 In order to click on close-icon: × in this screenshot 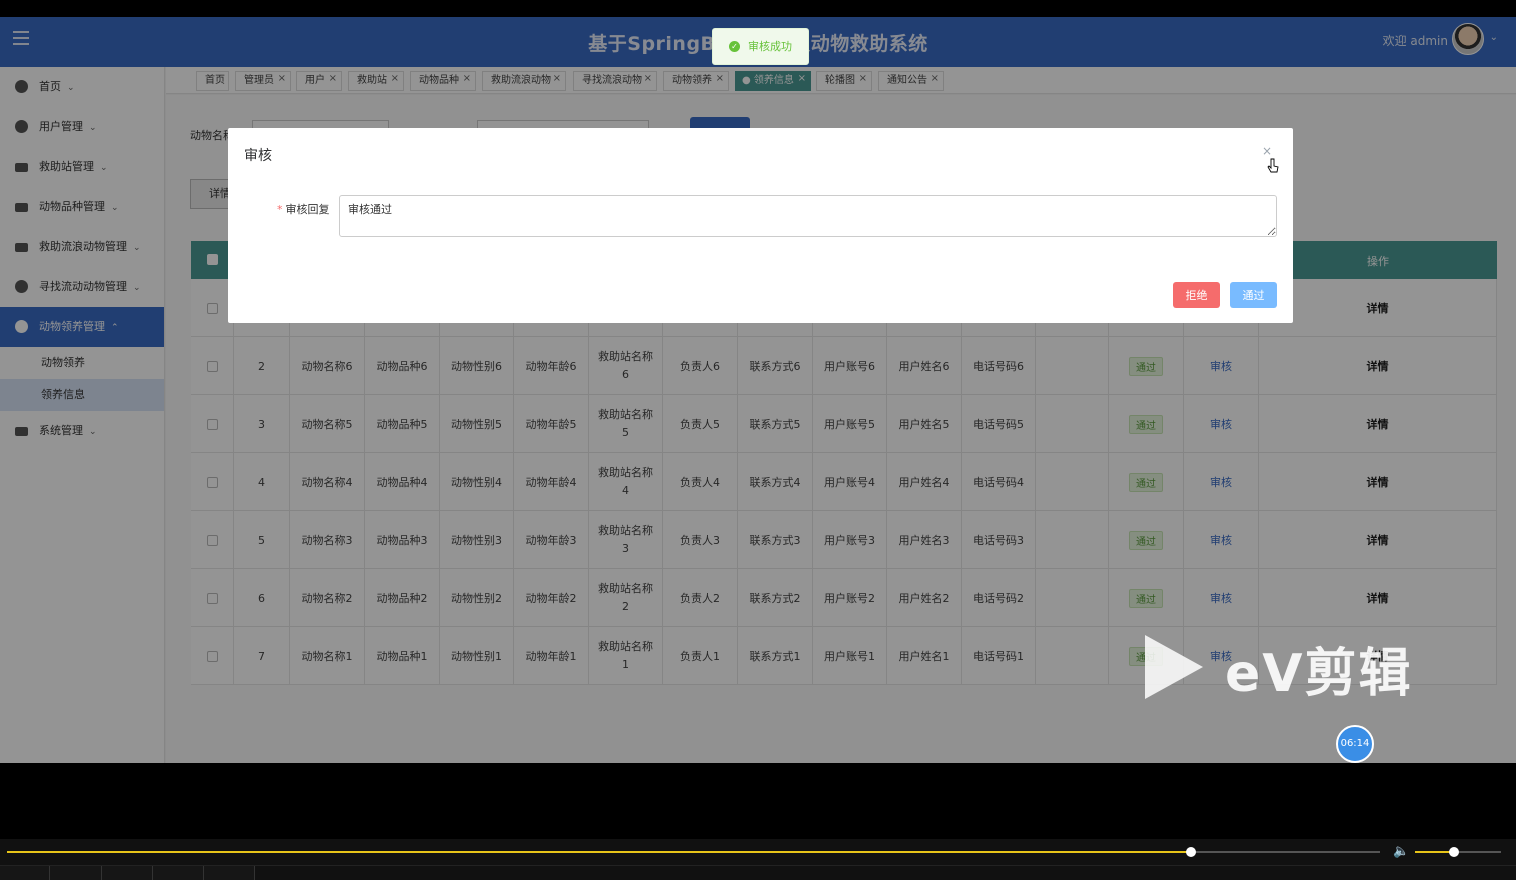, I will do `click(1267, 151)`.